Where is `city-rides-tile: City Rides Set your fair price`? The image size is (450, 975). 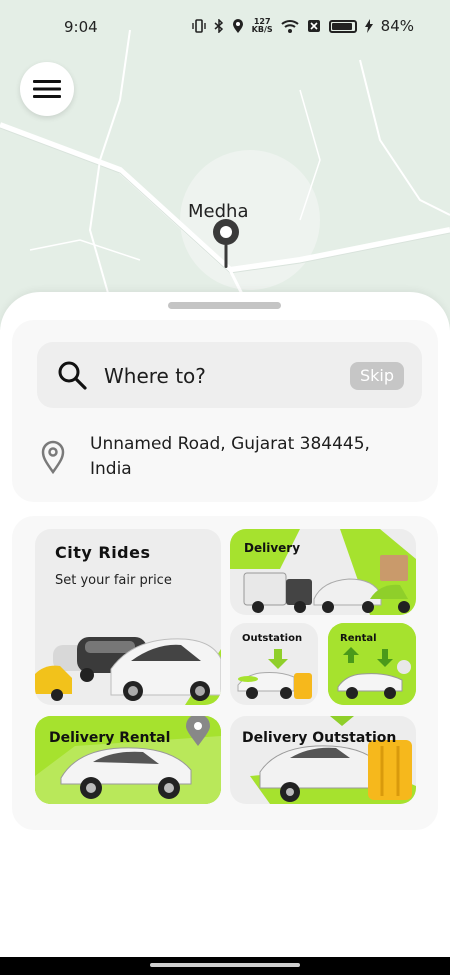
city-rides-tile: City Rides Set your fair price is located at coordinates (128, 617).